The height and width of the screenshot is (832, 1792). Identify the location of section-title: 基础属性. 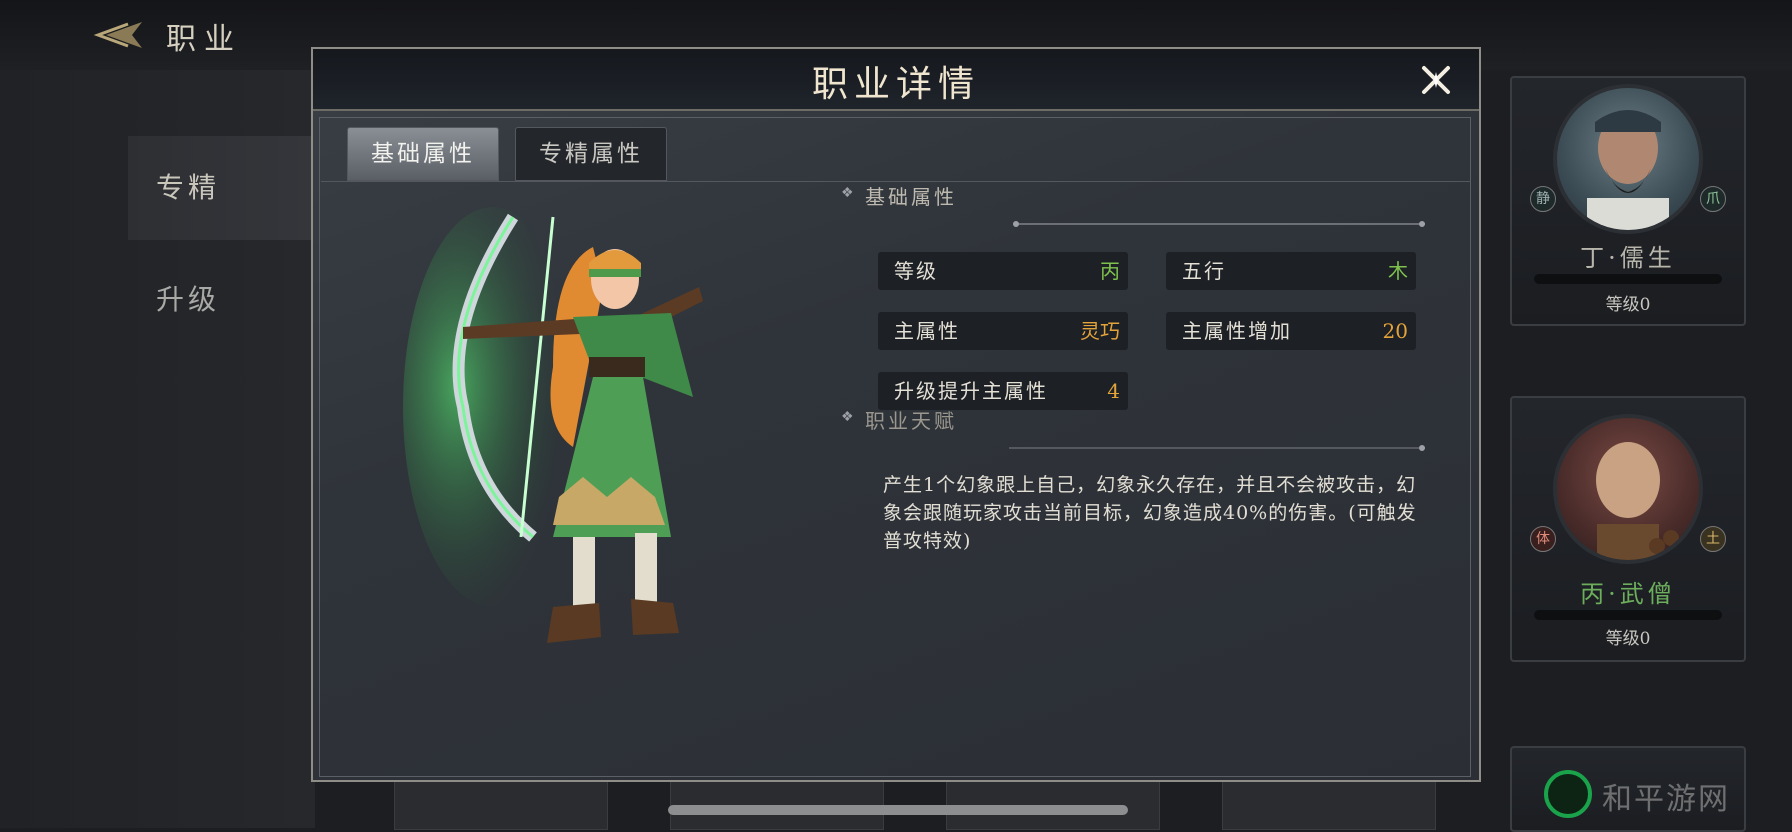
(911, 197).